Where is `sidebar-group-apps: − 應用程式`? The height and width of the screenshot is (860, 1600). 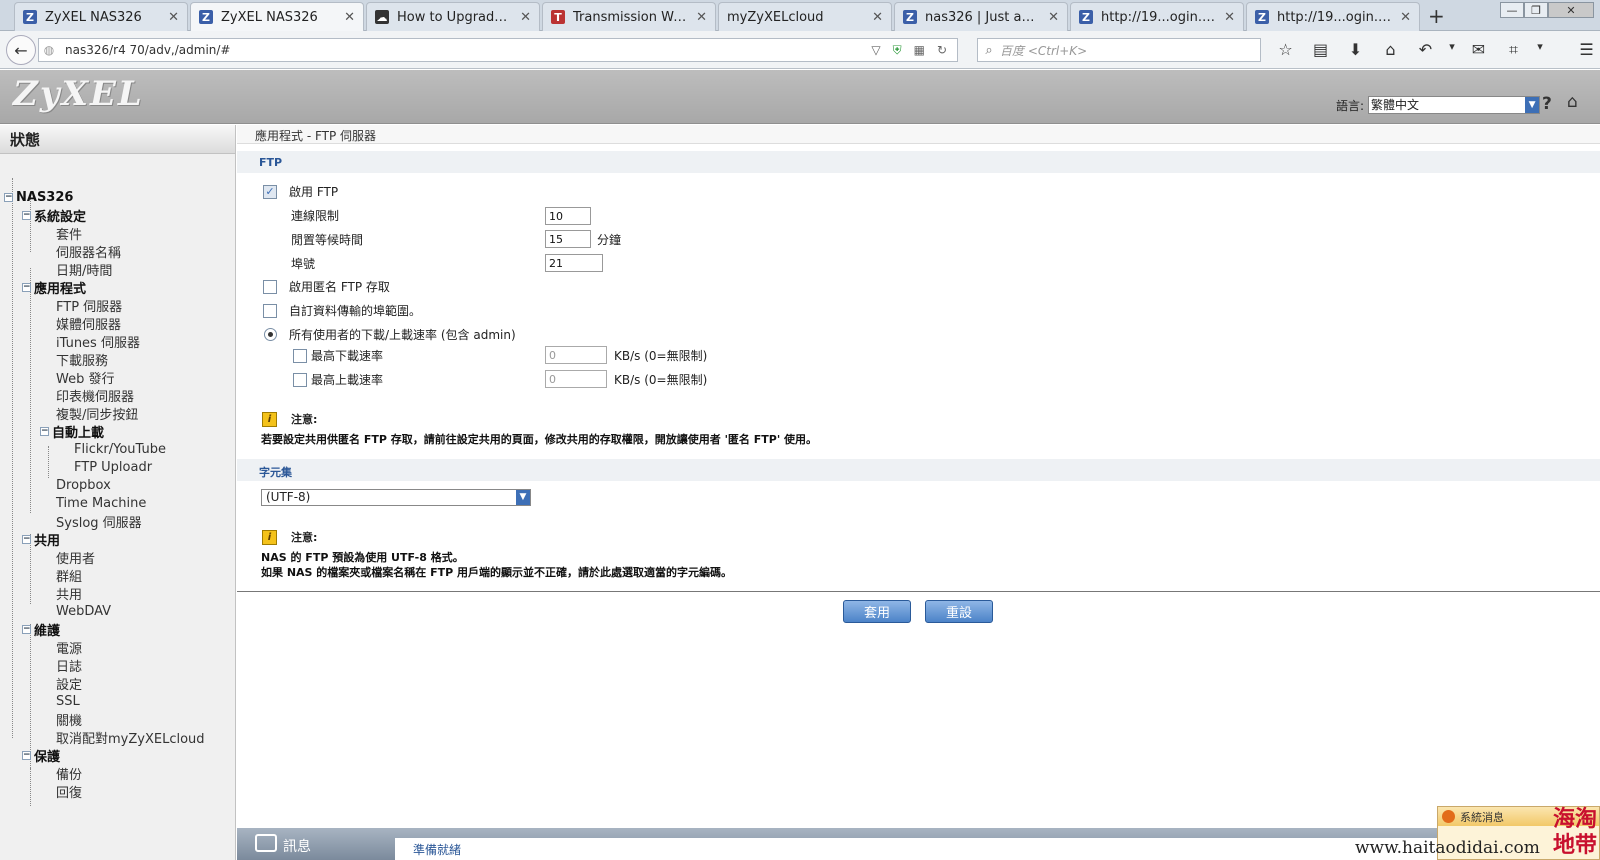
sidebar-group-apps: − 應用程式 is located at coordinates (54, 287).